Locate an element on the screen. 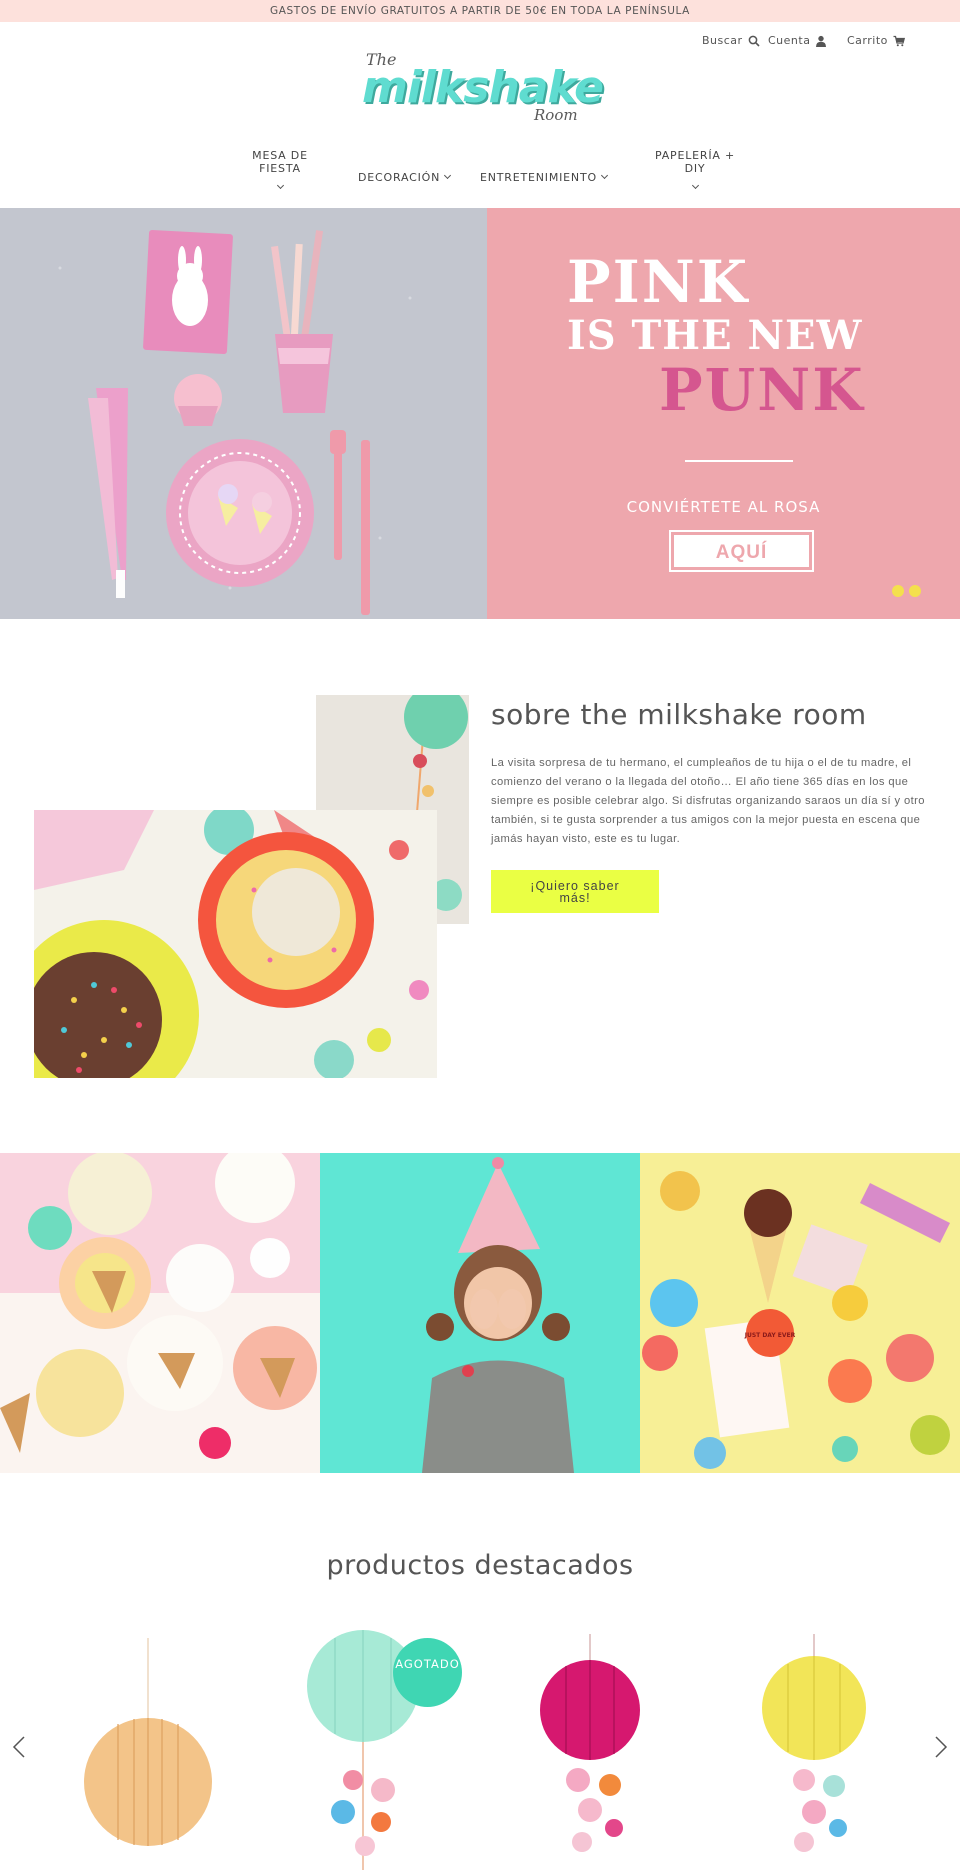 This screenshot has width=960, height=1875. nav-label: MESA DE FIESTA is located at coordinates (280, 162).